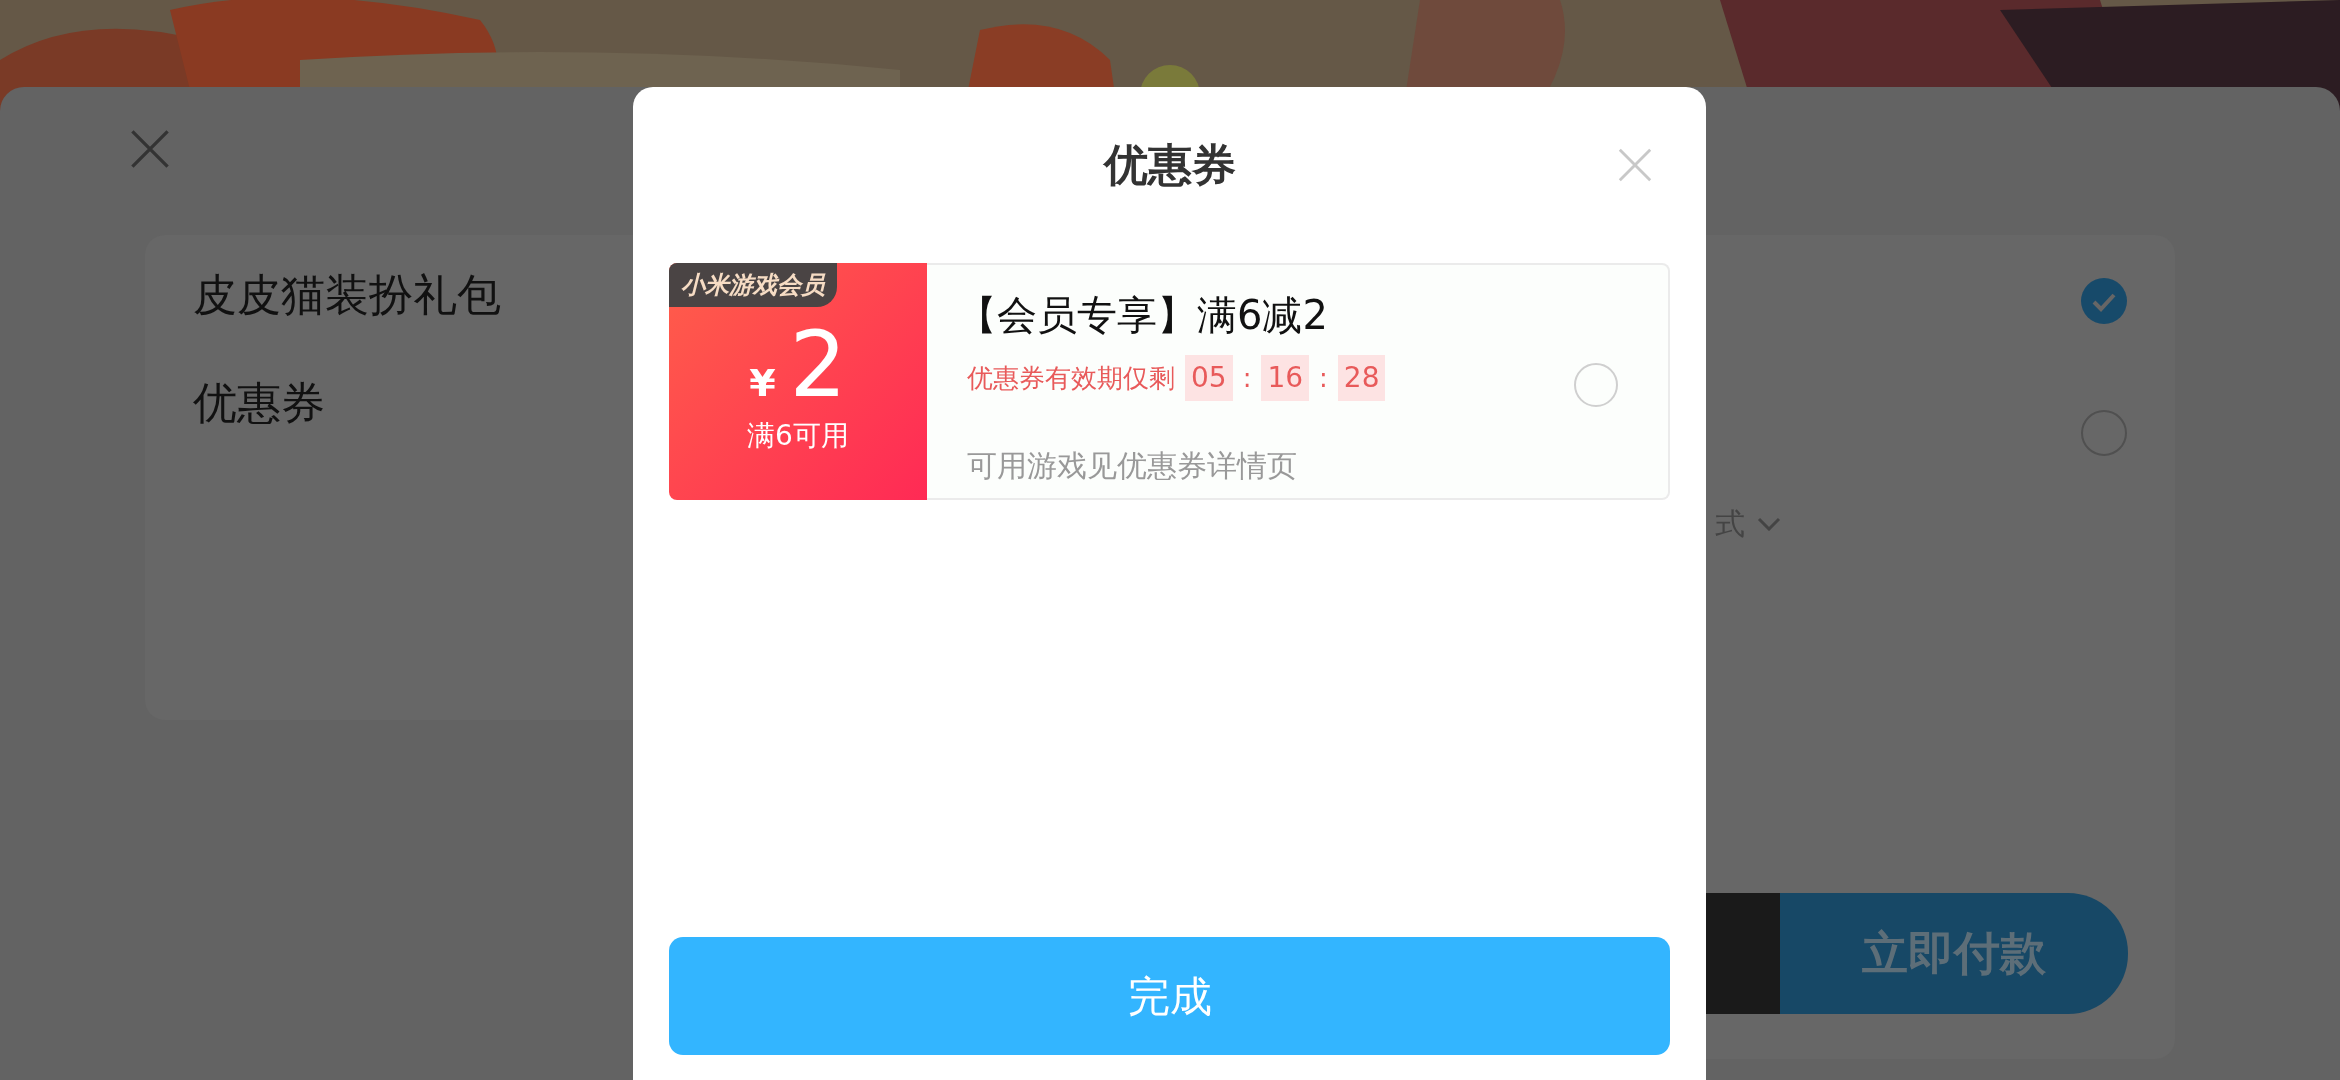 The height and width of the screenshot is (1080, 2340). What do you see at coordinates (1209, 378) in the screenshot?
I see `countdown-digits: 05` at bounding box center [1209, 378].